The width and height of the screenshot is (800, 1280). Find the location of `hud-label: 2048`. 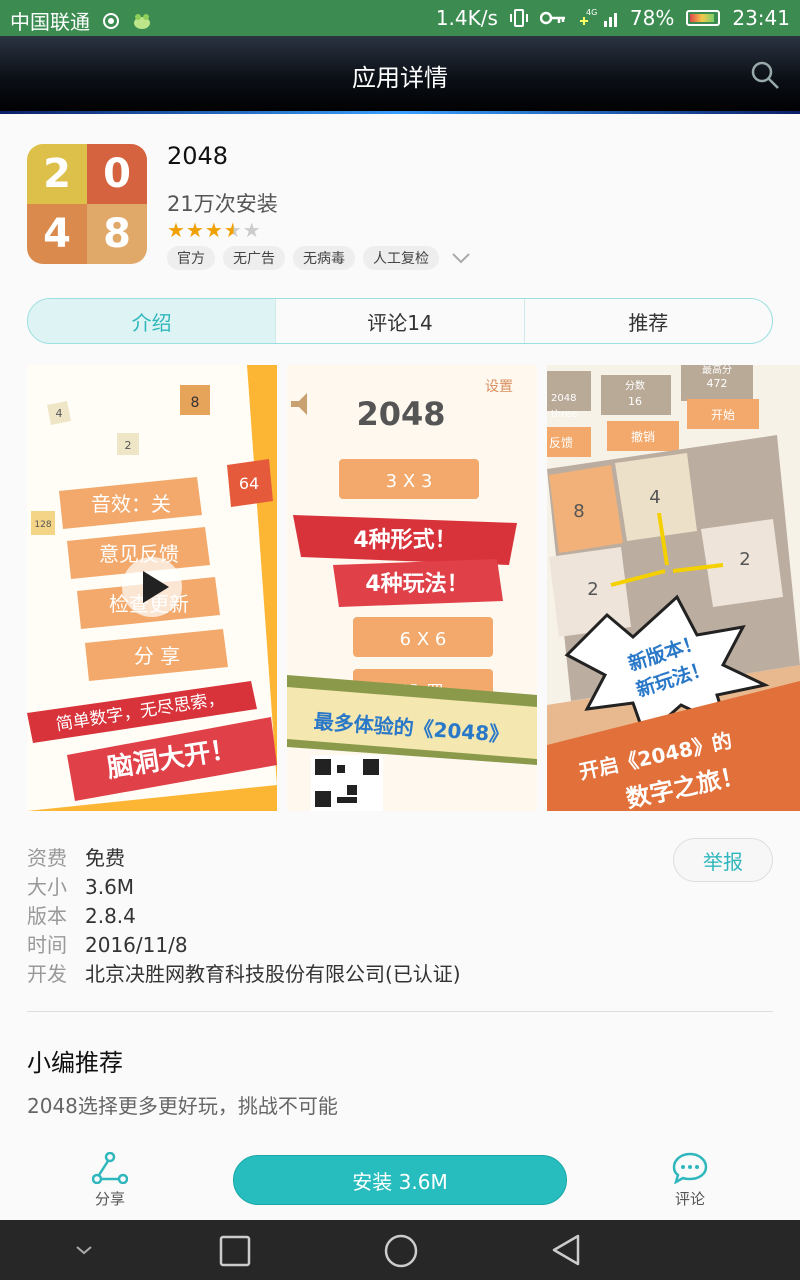

hud-label: 2048 is located at coordinates (563, 398).